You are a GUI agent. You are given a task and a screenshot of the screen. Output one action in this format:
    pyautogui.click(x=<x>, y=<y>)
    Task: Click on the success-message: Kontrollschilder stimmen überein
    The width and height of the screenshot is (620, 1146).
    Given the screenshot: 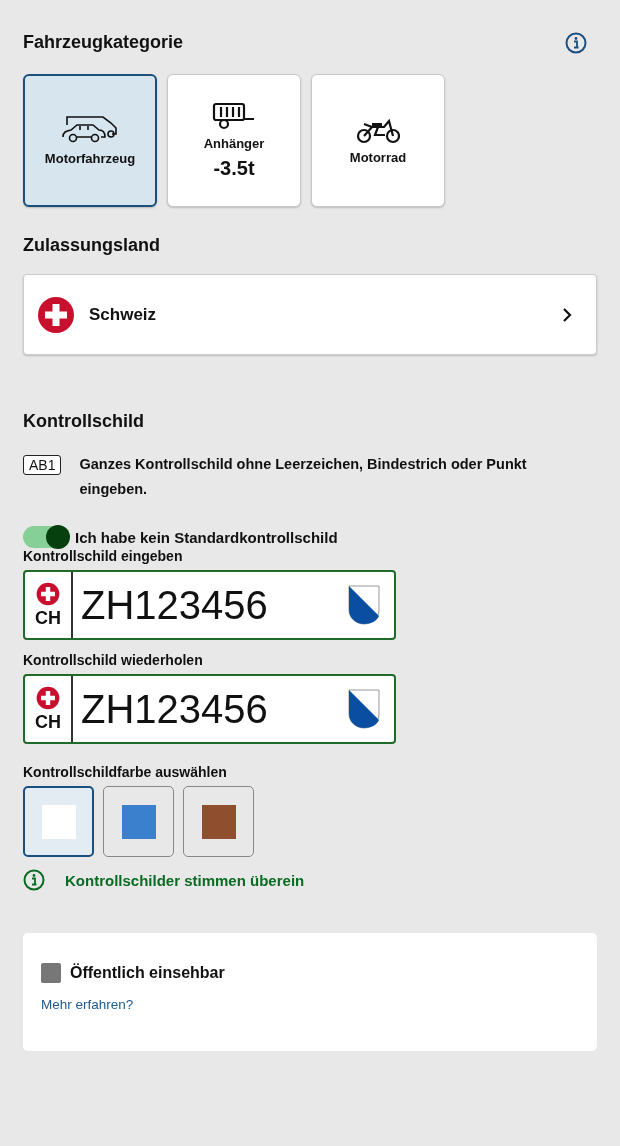 What is the action you would take?
    pyautogui.click(x=185, y=880)
    